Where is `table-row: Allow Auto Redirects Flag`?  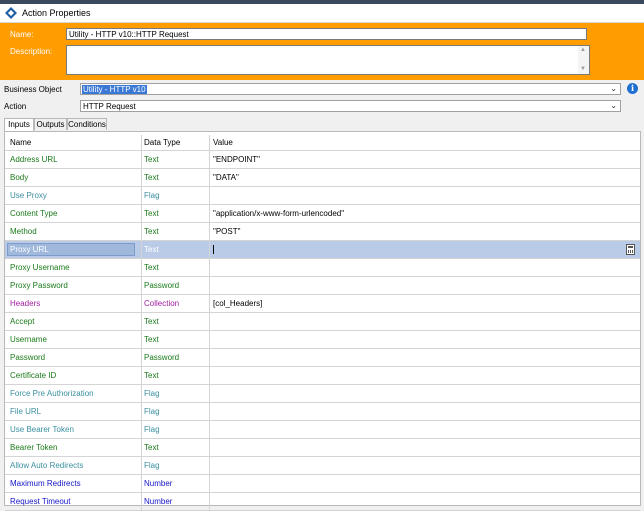 table-row: Allow Auto Redirects Flag is located at coordinates (322, 466).